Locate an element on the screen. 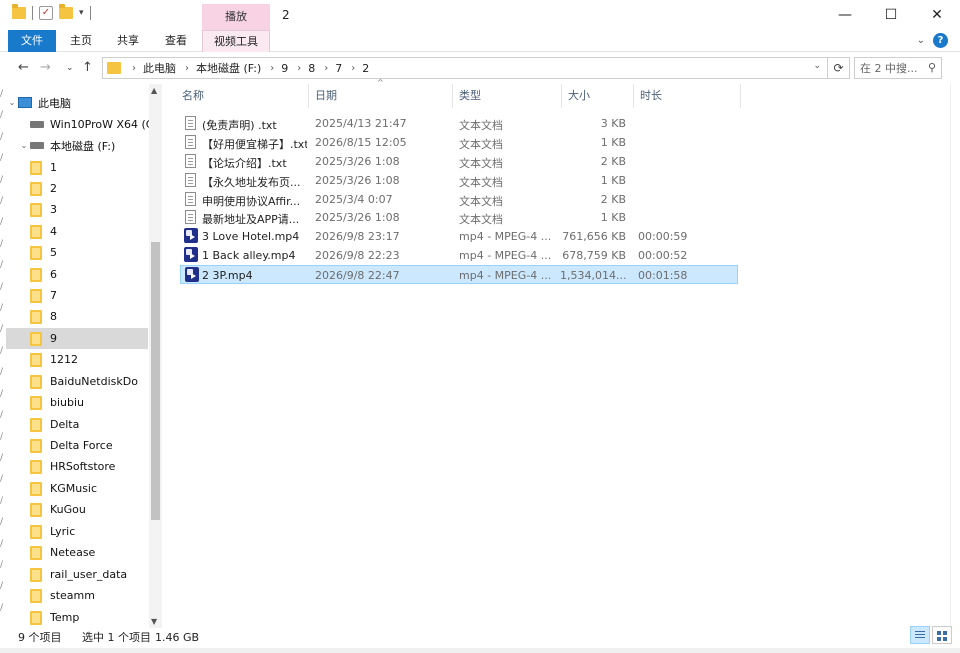 This screenshot has height=653, width=960. expand-ribbon-chevron-icon: ⌄ is located at coordinates (921, 40).